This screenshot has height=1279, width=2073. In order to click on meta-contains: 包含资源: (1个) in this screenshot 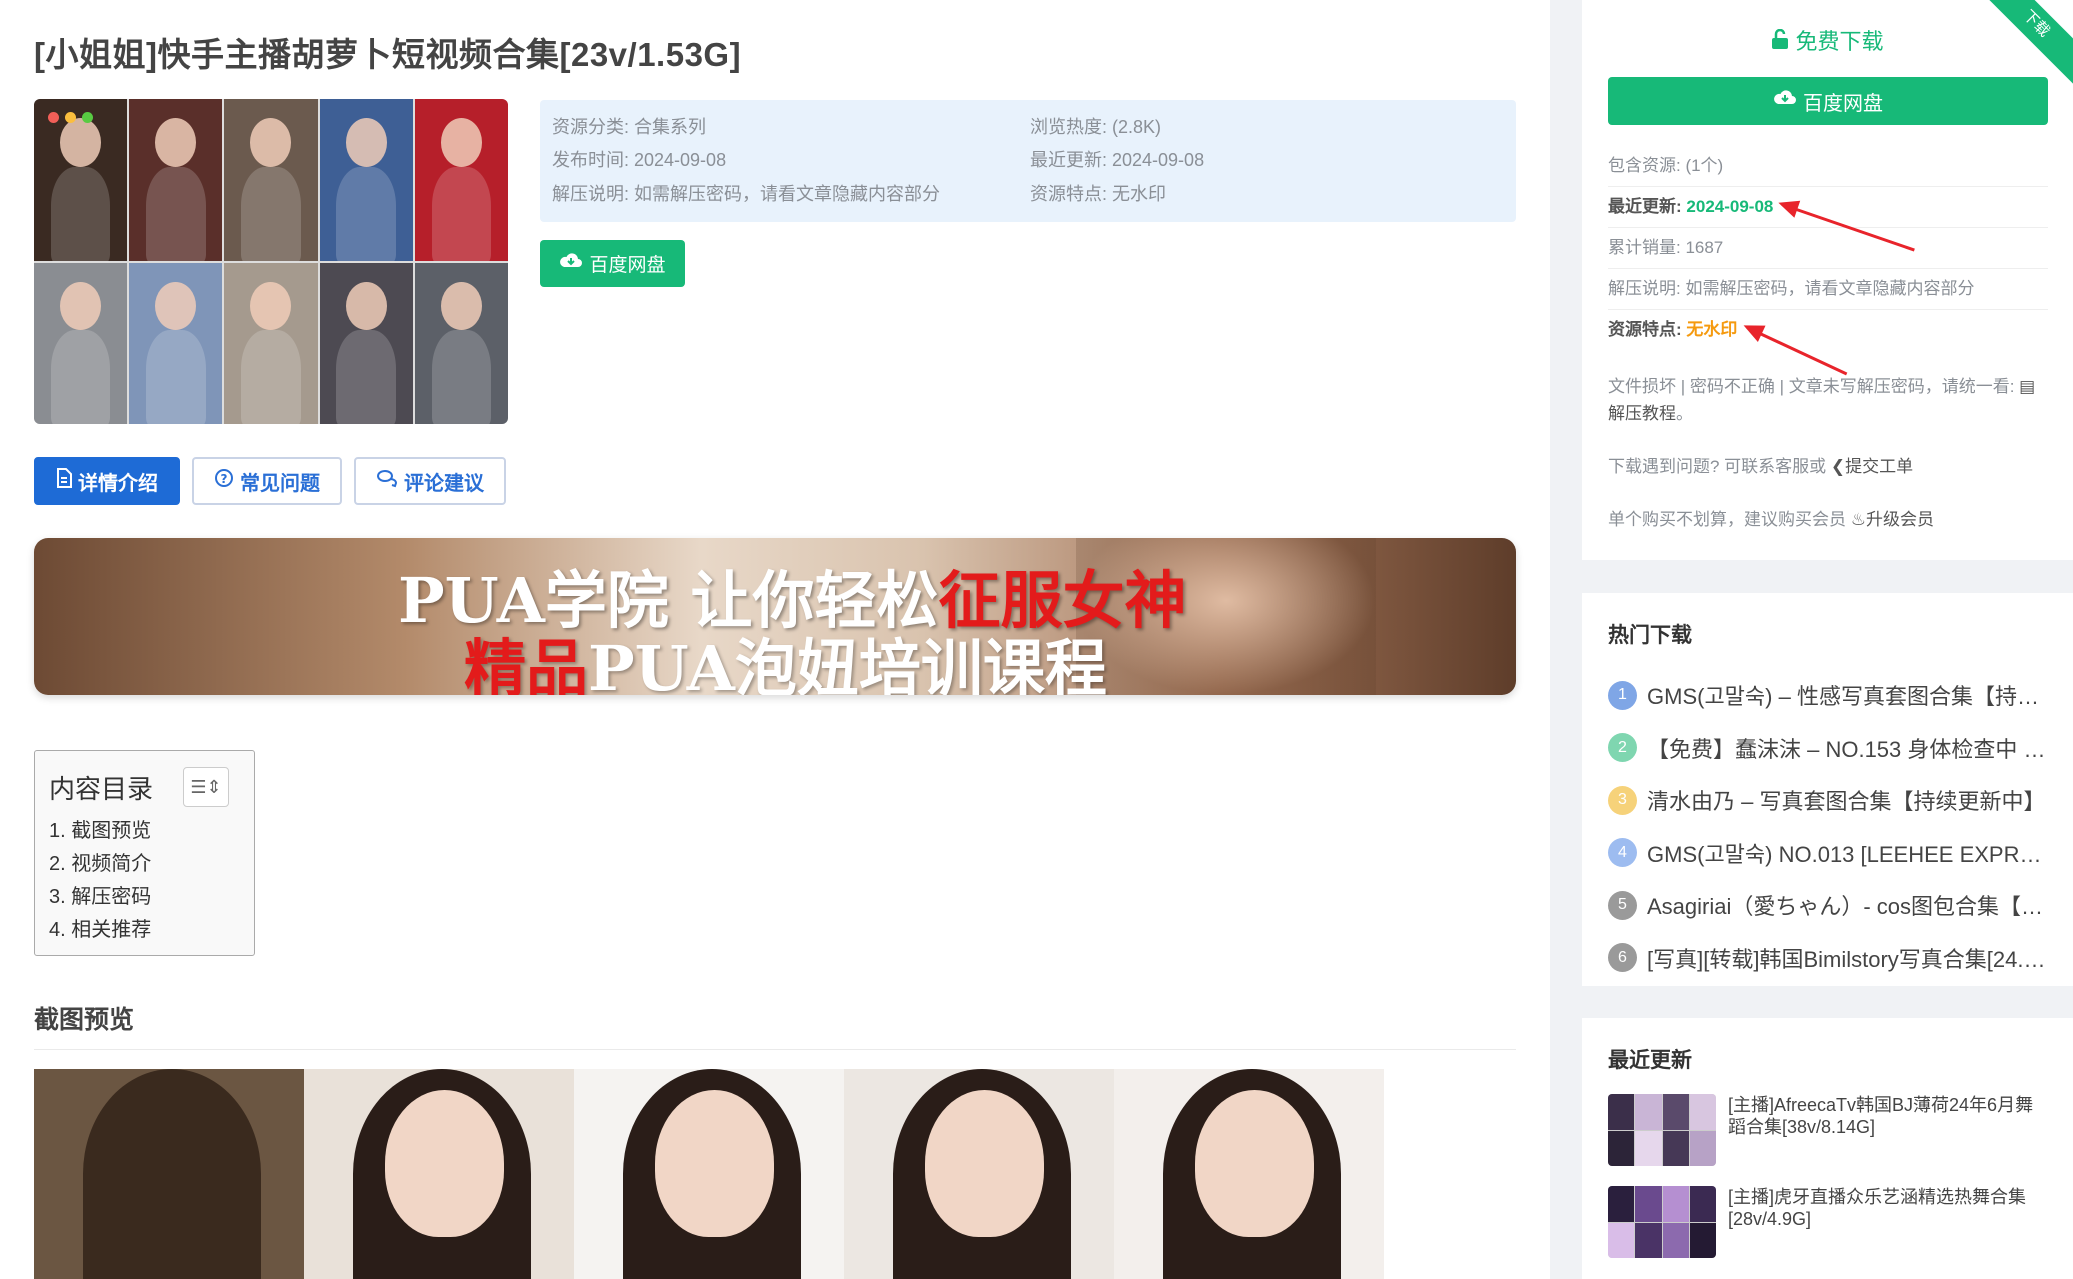, I will do `click(1828, 166)`.